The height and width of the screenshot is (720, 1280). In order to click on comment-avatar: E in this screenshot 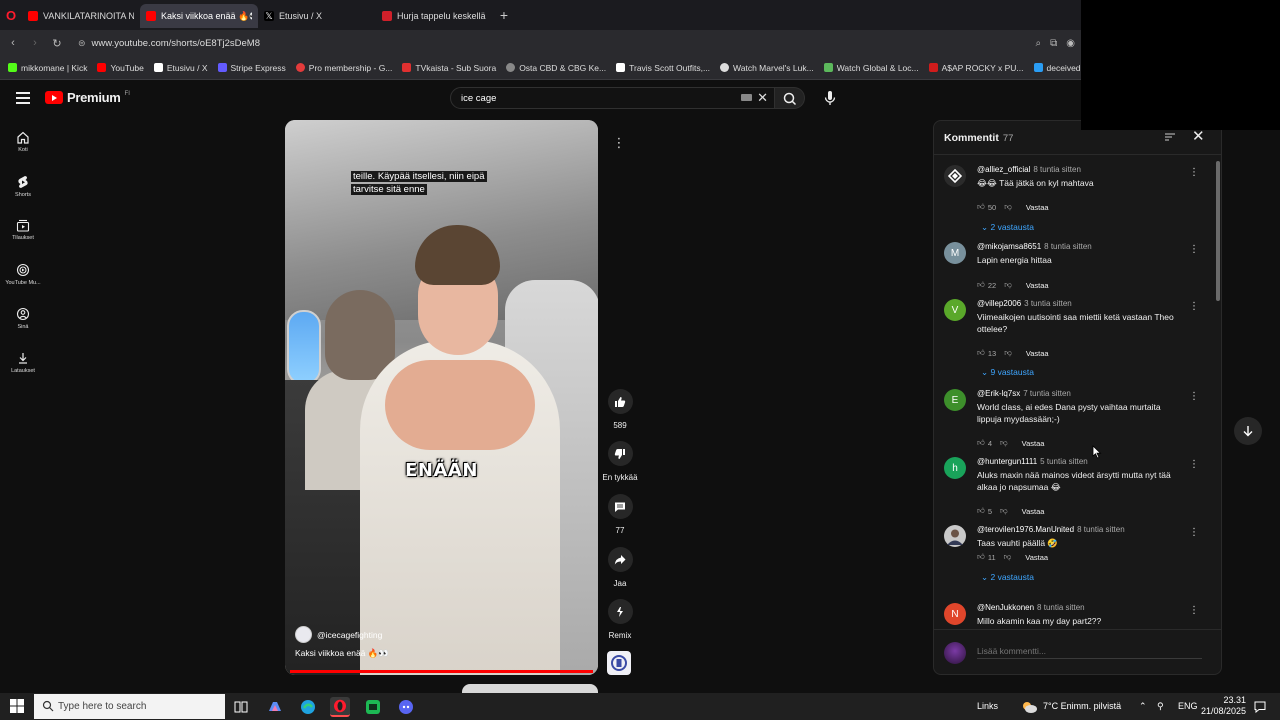, I will do `click(955, 400)`.